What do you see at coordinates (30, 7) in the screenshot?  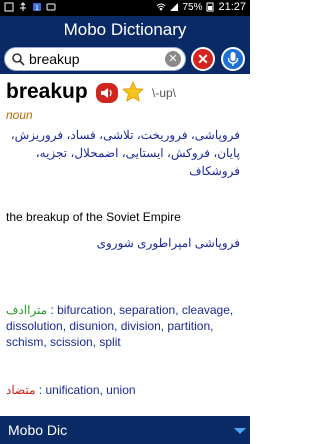 I see `status-bar-notifications: 1` at bounding box center [30, 7].